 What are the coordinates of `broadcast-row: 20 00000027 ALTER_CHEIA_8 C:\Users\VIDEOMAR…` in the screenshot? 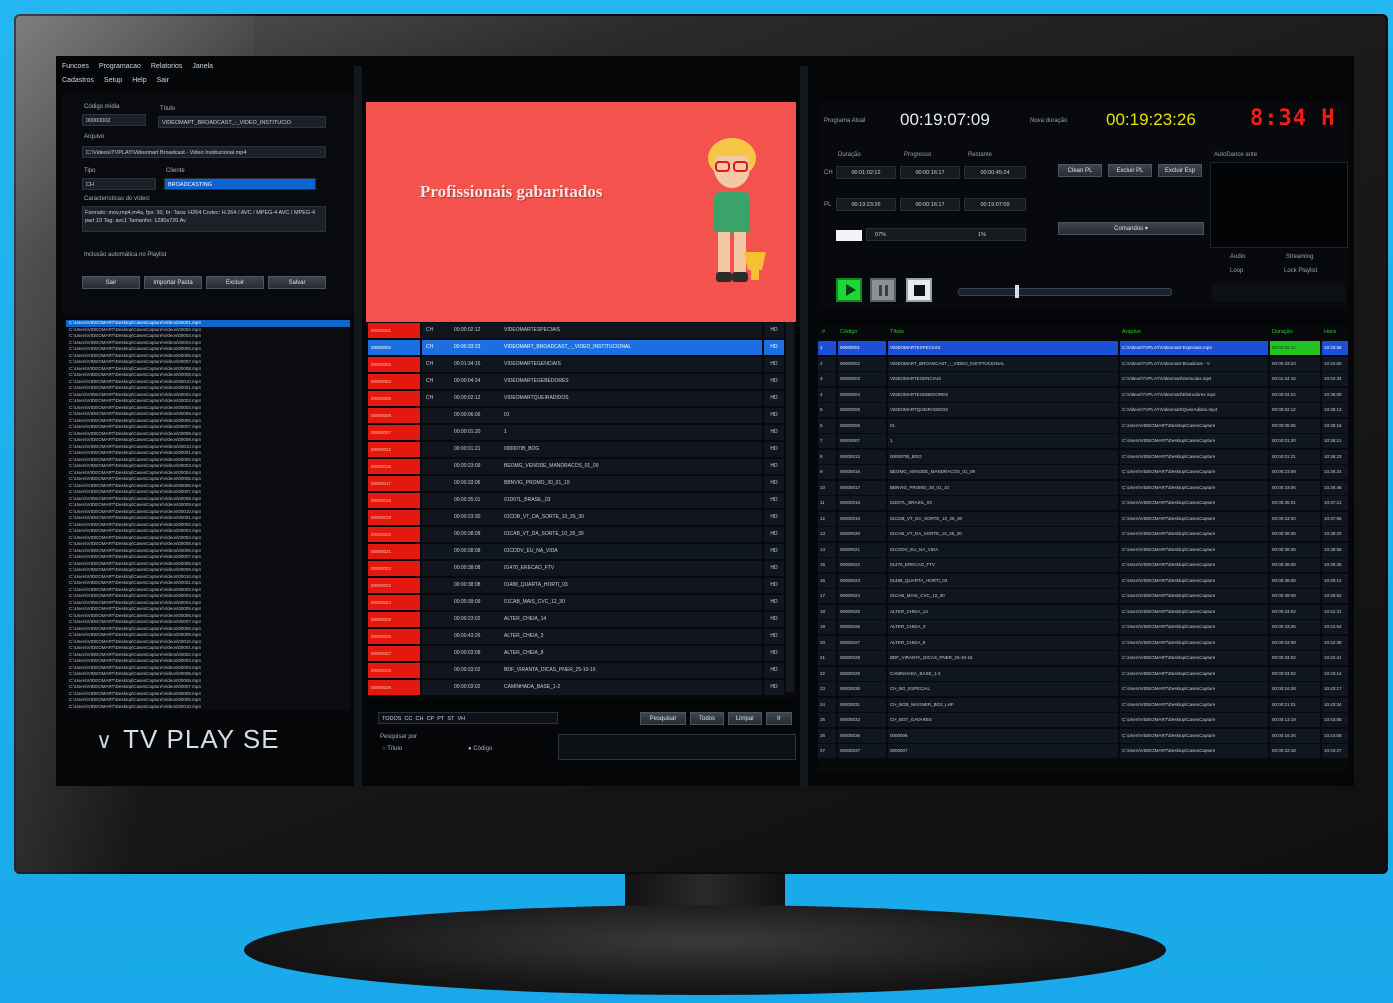 It's located at (1083, 643).